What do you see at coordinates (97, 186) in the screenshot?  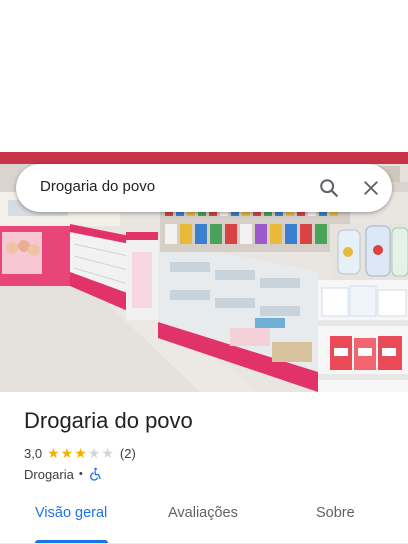 I see `search-query-text: Drogaria do povo` at bounding box center [97, 186].